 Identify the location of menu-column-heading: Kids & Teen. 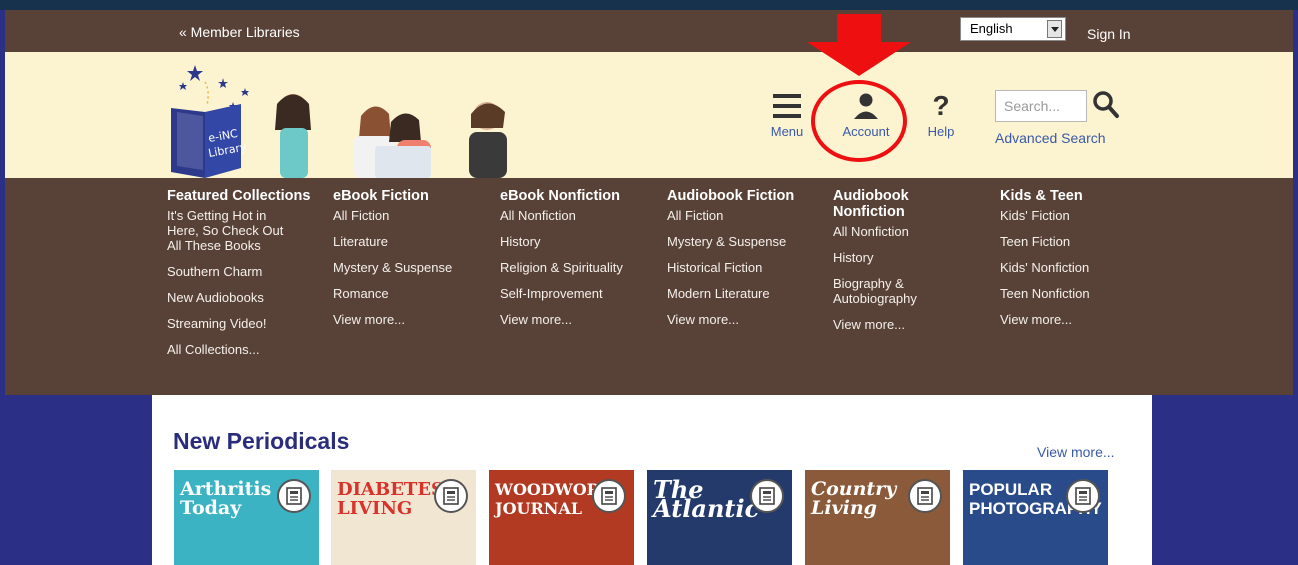
(1075, 196).